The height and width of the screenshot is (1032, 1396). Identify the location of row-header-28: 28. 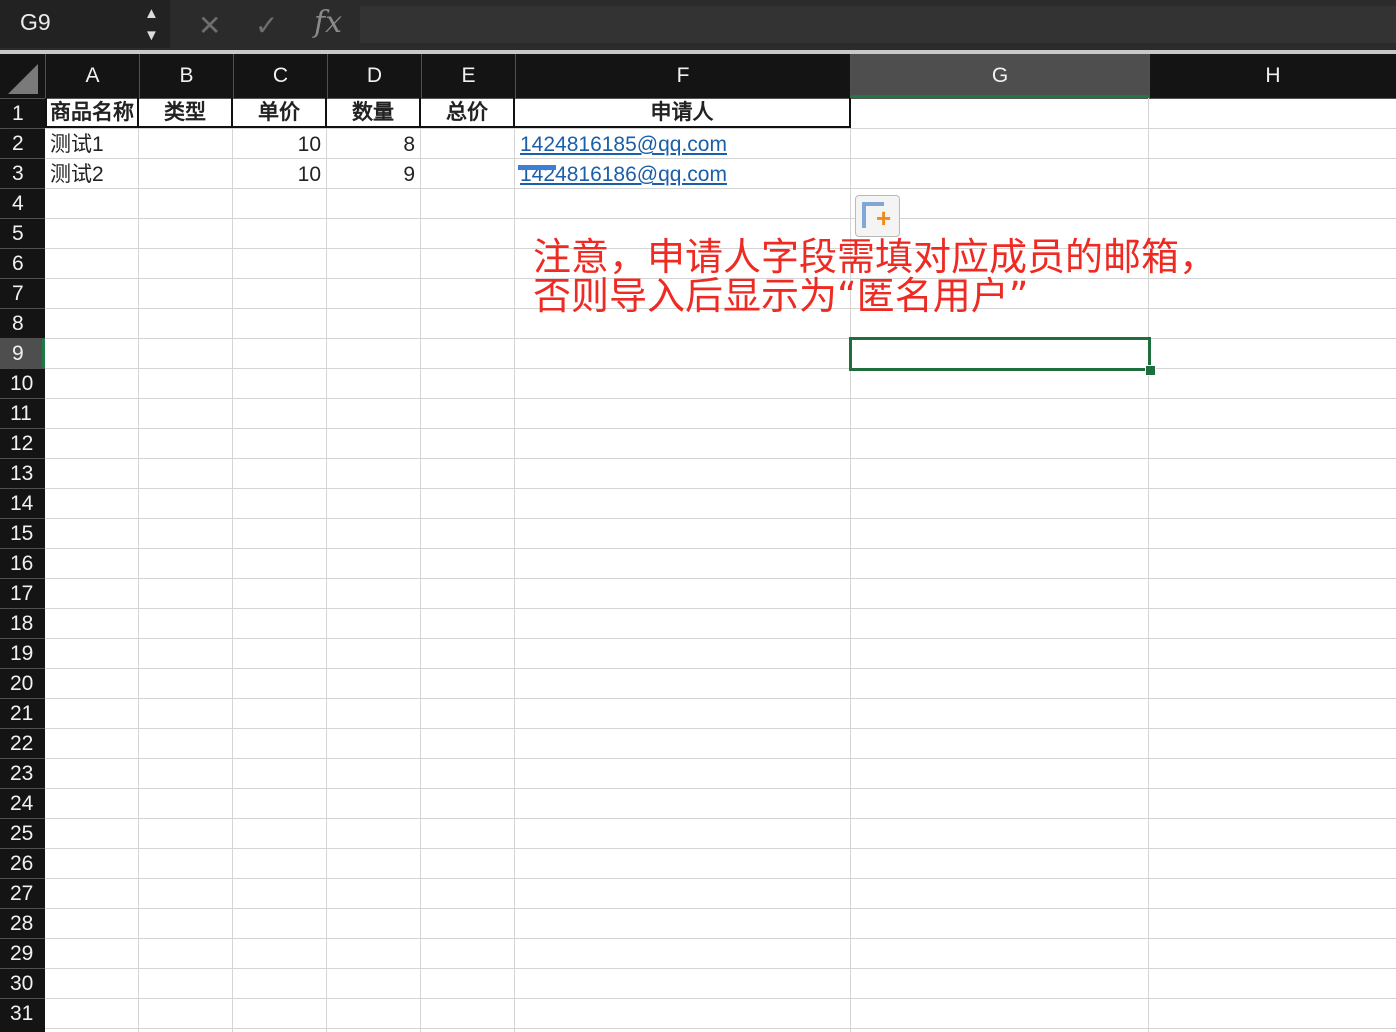
(22, 923).